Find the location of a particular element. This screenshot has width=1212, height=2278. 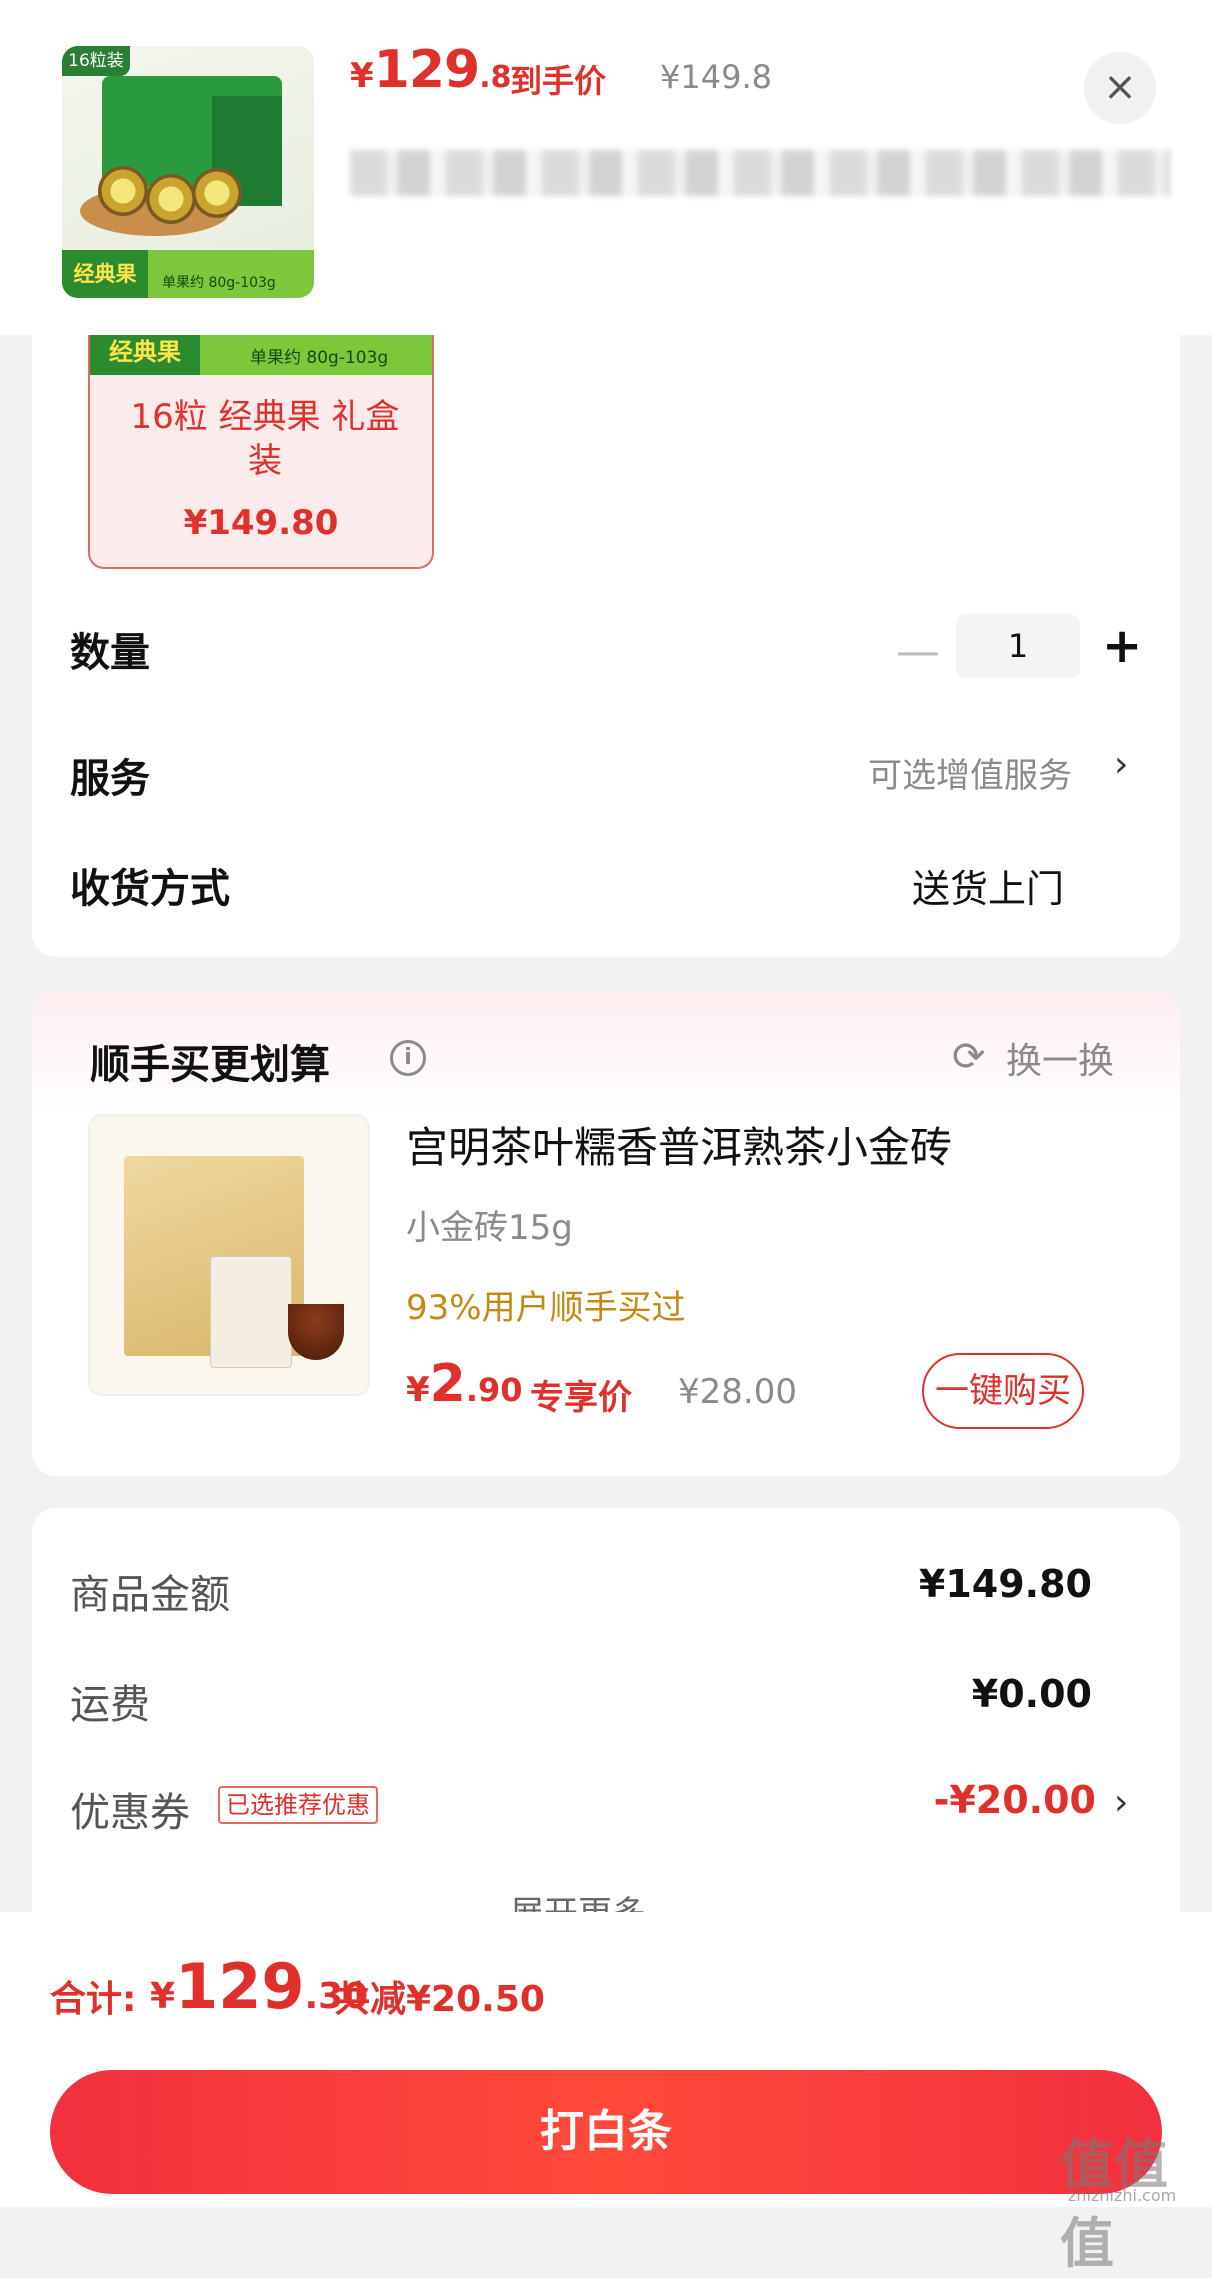

addon-price-decimal: .90 is located at coordinates (494, 1390).